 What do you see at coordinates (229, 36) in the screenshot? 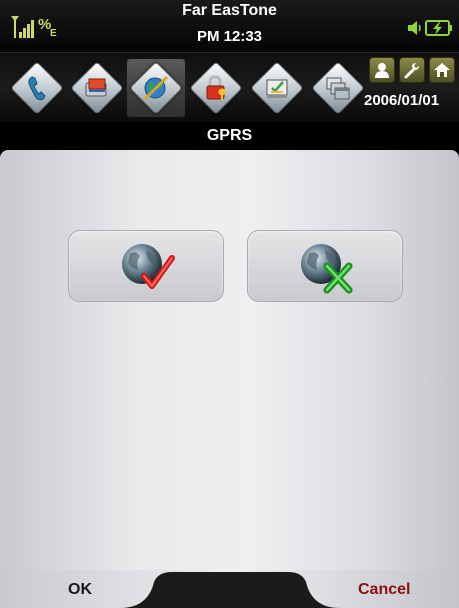
I see `clock: PM 12:33` at bounding box center [229, 36].